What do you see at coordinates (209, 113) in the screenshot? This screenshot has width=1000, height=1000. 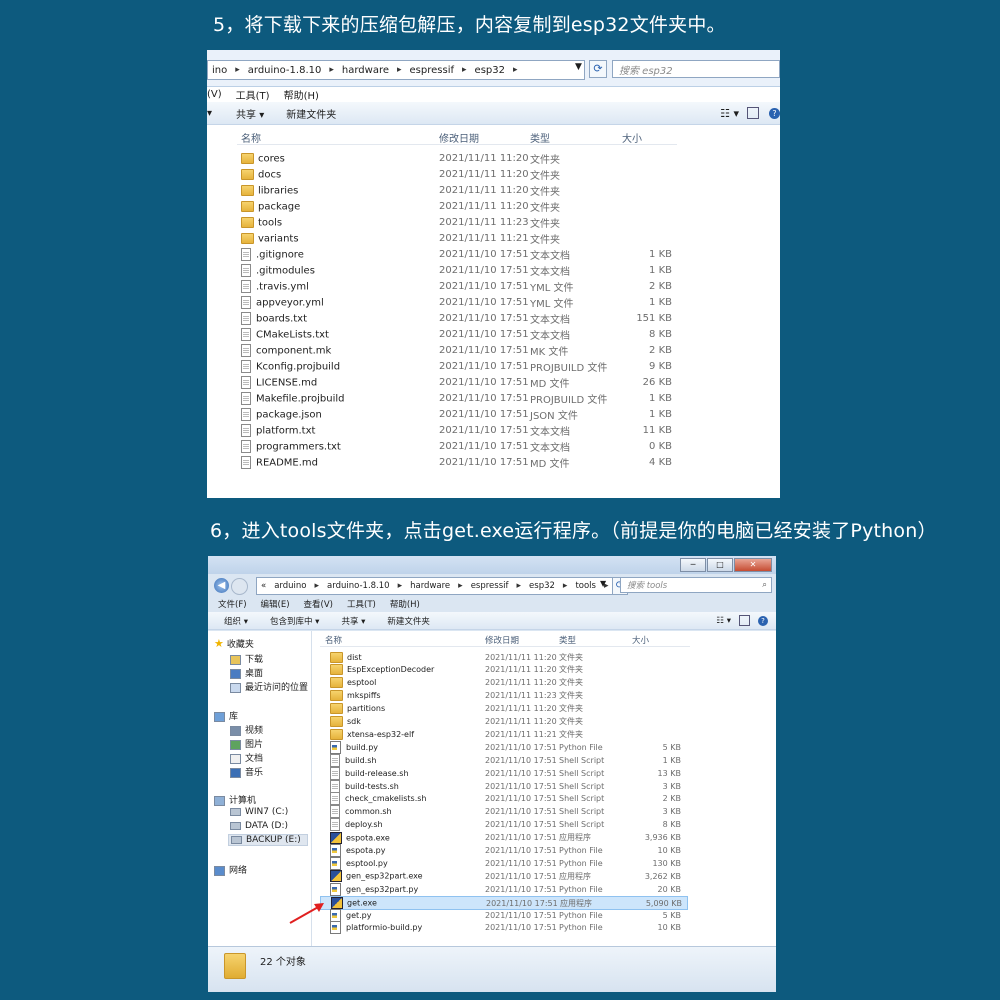 I see `chevron-down-icon: ▾` at bounding box center [209, 113].